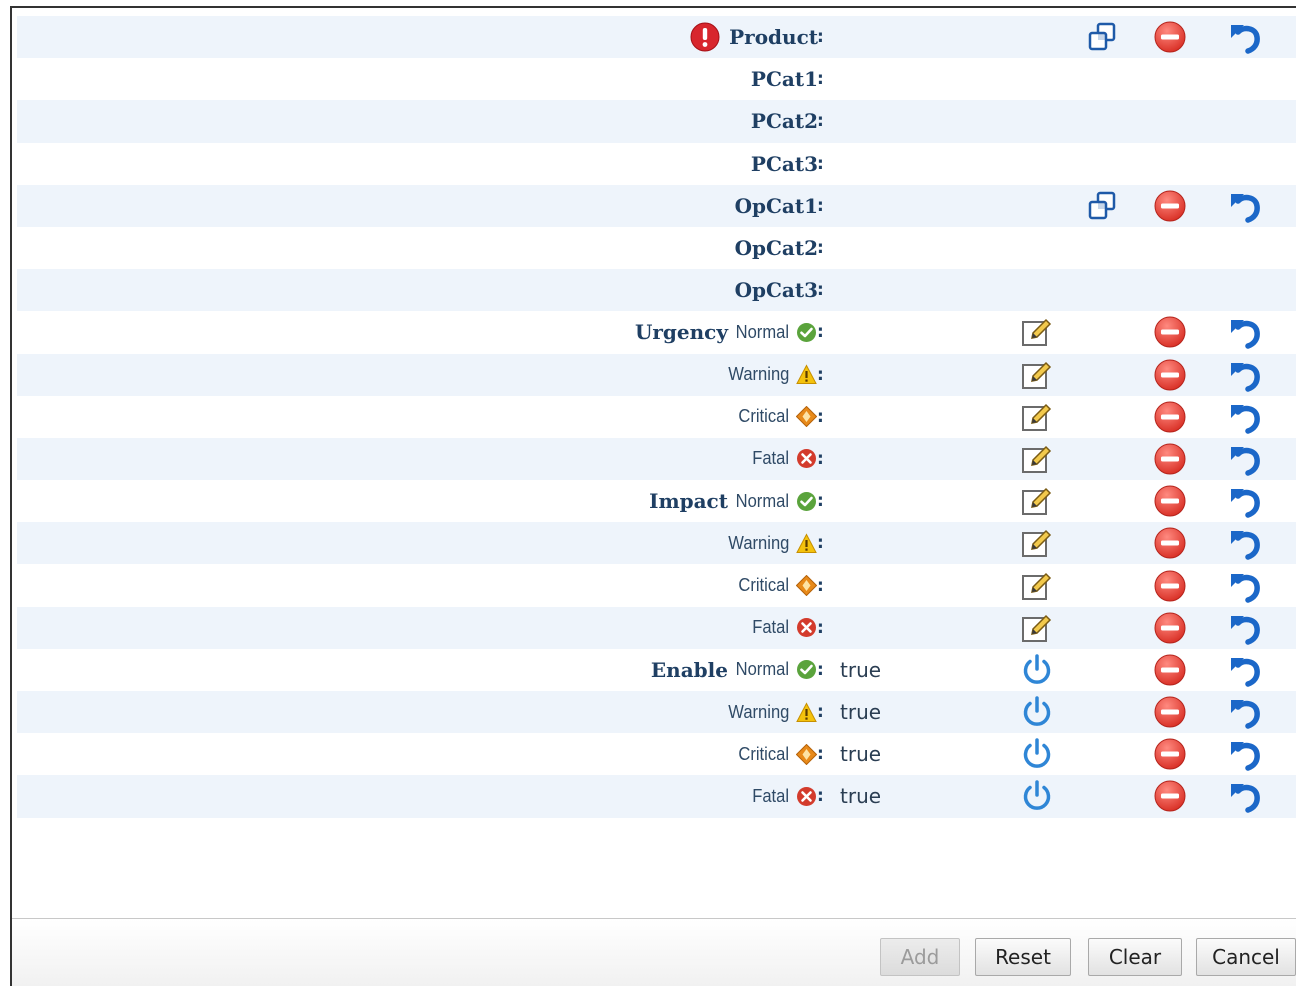 This screenshot has height=986, width=1296. I want to click on row-label: Warning, so click(770, 712).